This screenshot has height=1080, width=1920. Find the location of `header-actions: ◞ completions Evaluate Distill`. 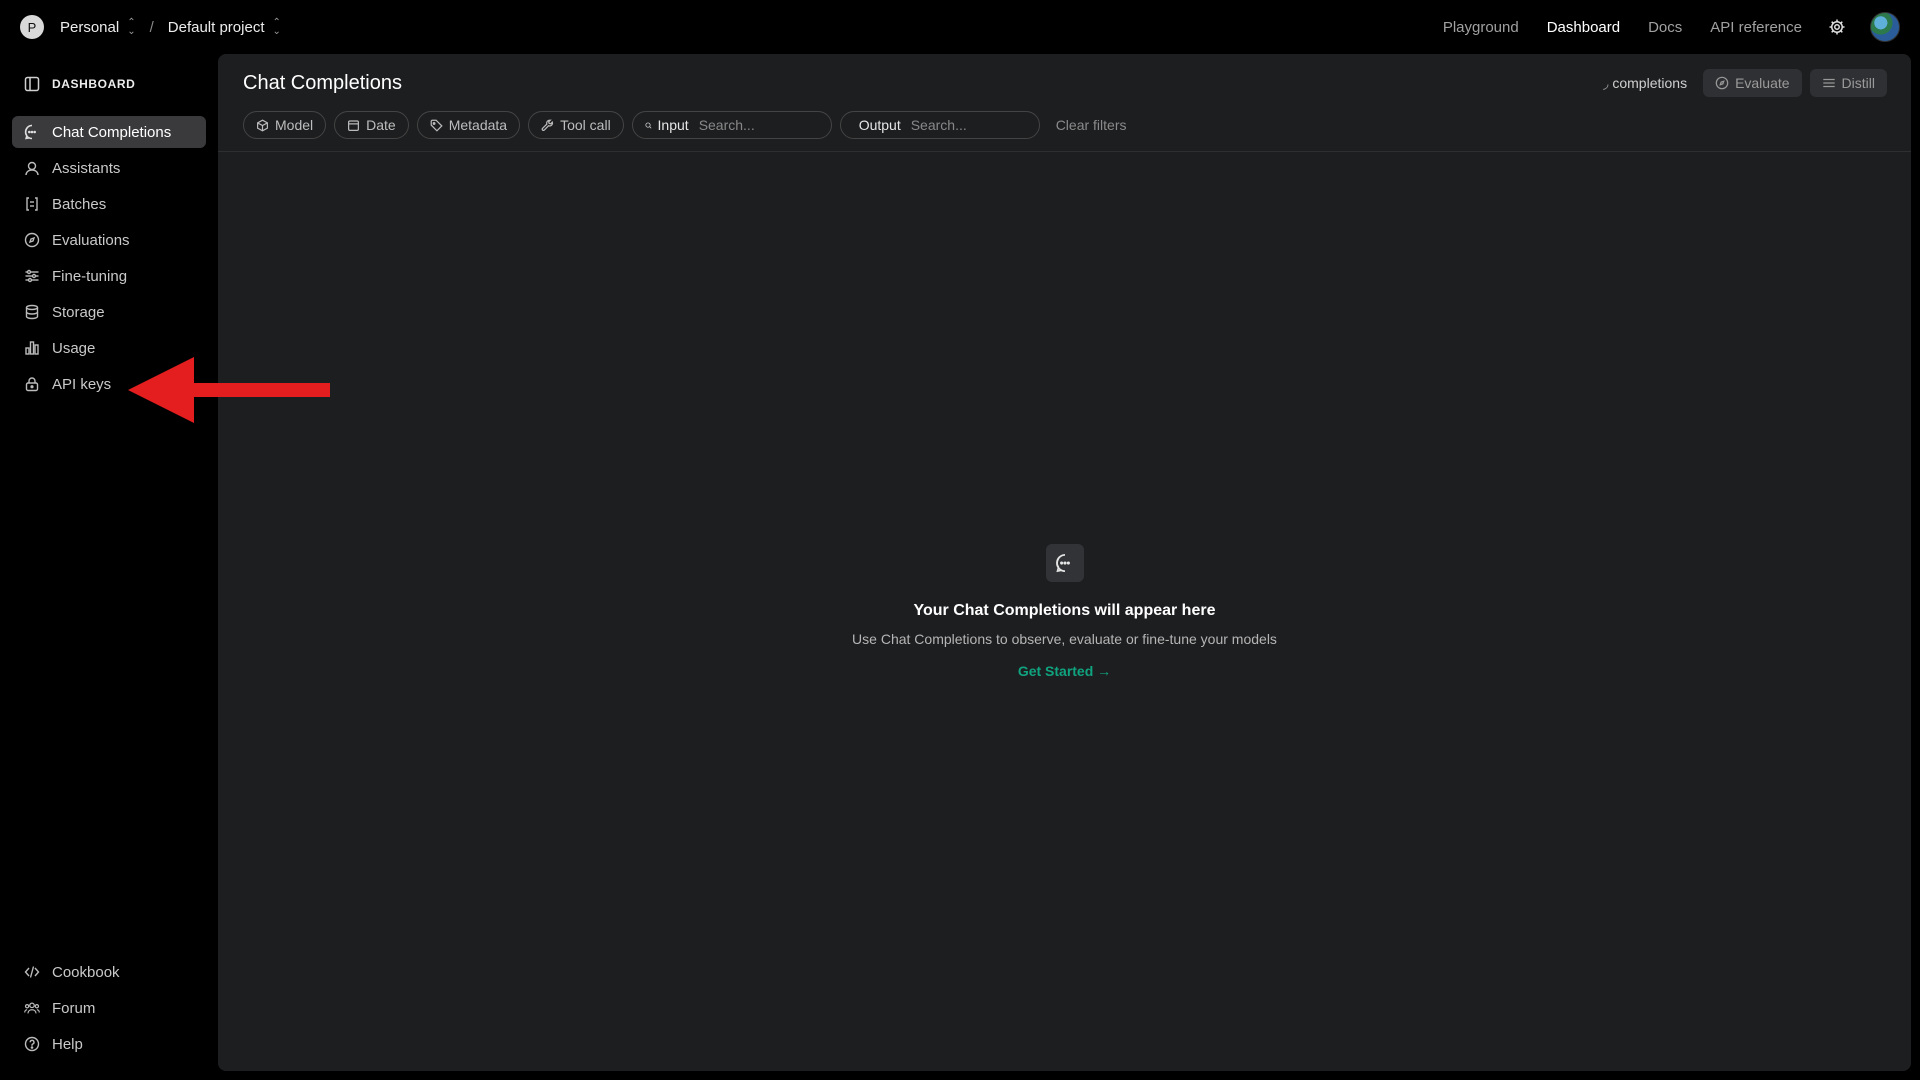

header-actions: ◞ completions Evaluate Distill is located at coordinates (1745, 83).